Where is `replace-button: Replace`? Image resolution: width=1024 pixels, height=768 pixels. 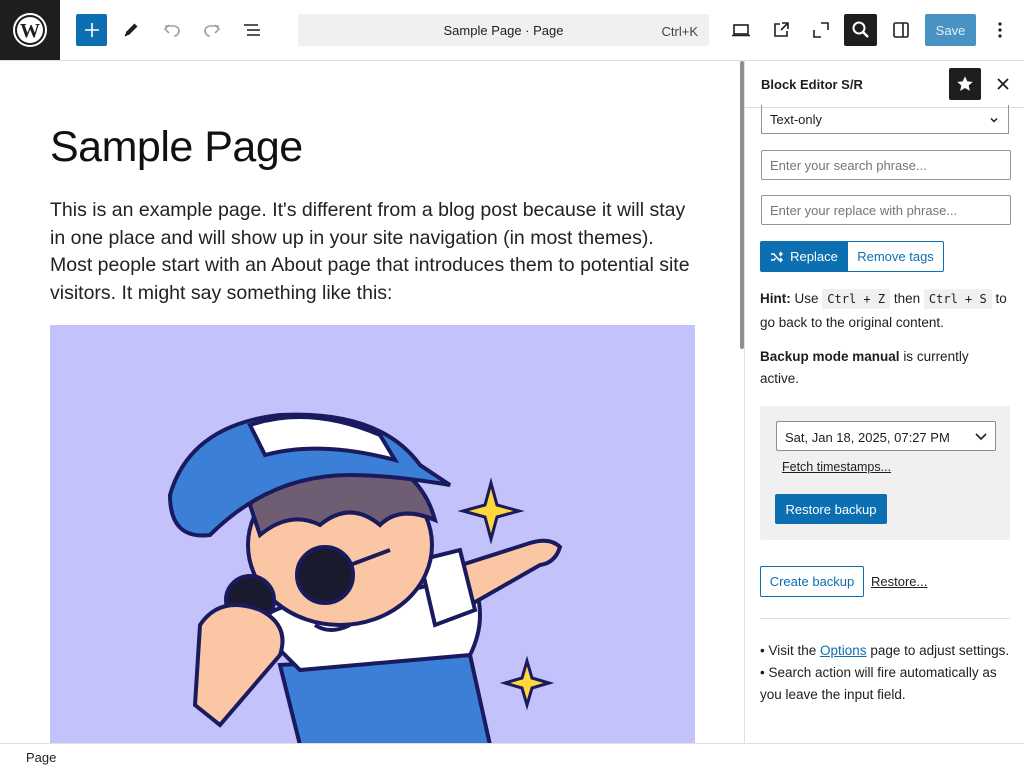 replace-button: Replace is located at coordinates (804, 256).